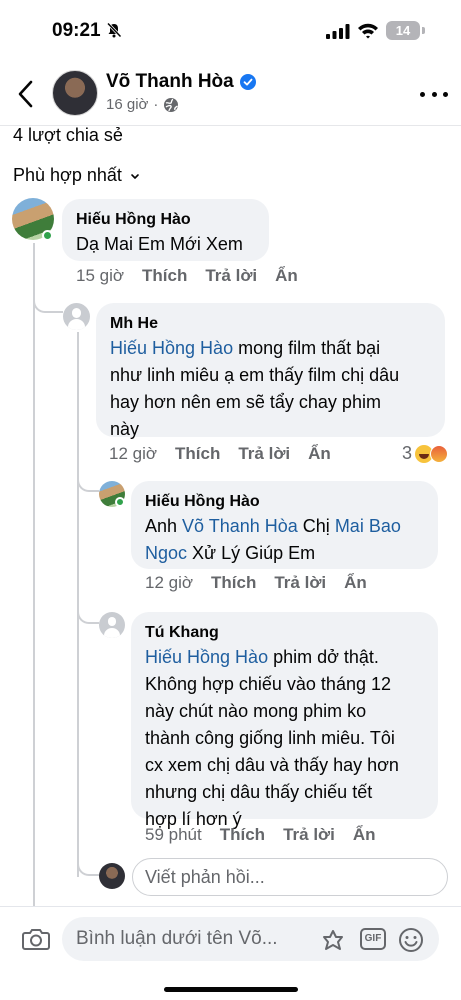 Image resolution: width=461 pixels, height=1000 pixels. I want to click on comment-text-line: thành công giống linh miêu. Tôi, so click(270, 738).